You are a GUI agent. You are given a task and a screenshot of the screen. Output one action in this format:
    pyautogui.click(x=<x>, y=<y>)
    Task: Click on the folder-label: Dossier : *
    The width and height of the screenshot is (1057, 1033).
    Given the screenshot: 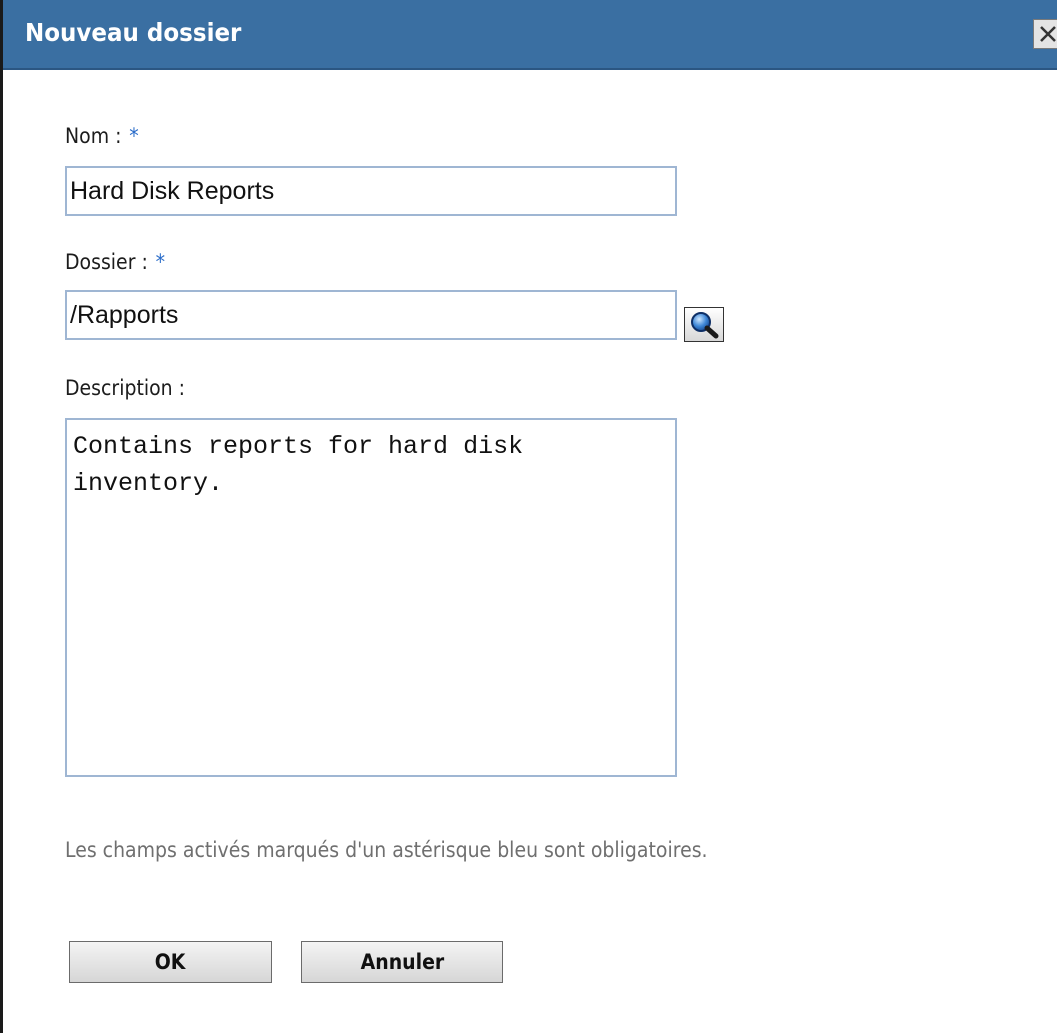 What is the action you would take?
    pyautogui.click(x=115, y=262)
    